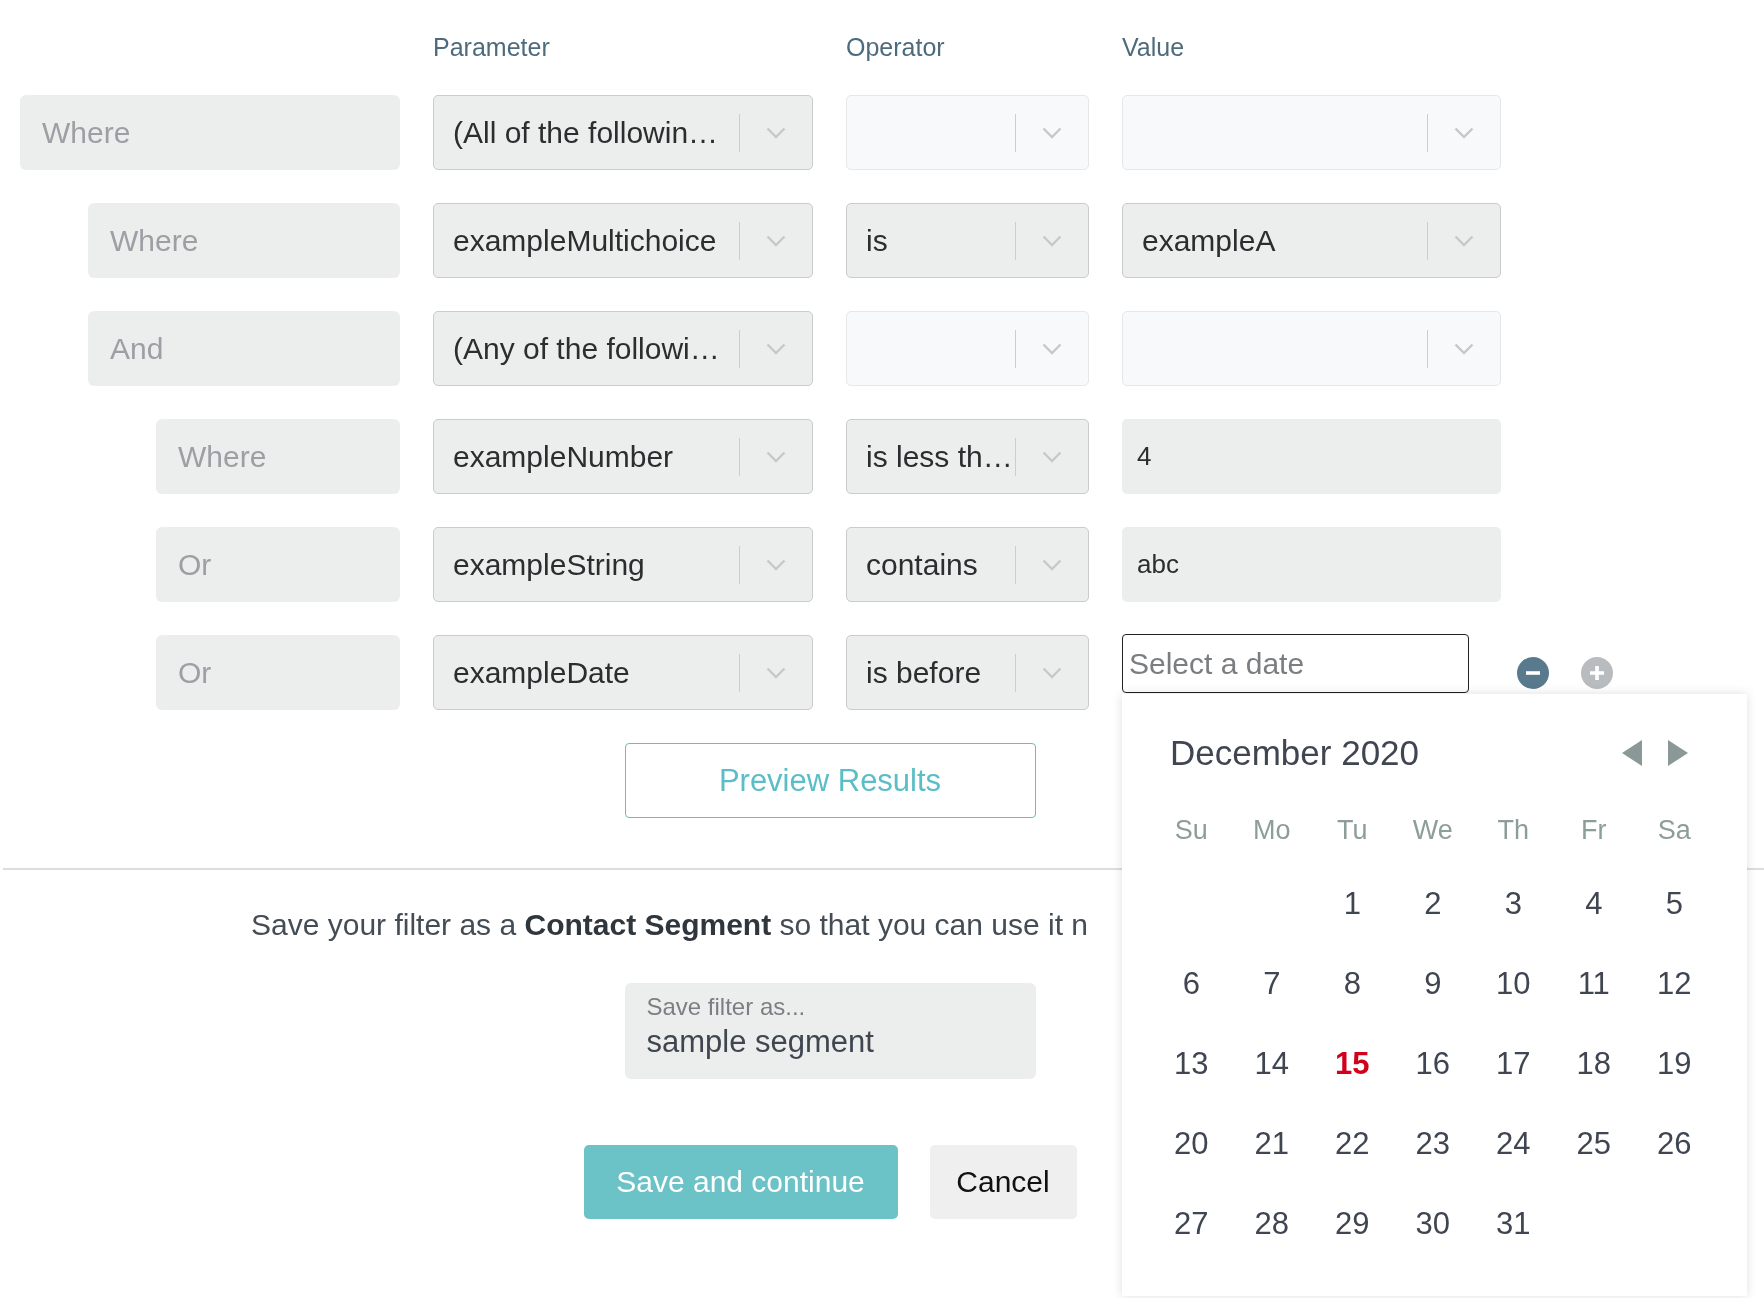 The width and height of the screenshot is (1764, 1298). I want to click on parameter-dropdown: exampleMultichoice, so click(623, 240).